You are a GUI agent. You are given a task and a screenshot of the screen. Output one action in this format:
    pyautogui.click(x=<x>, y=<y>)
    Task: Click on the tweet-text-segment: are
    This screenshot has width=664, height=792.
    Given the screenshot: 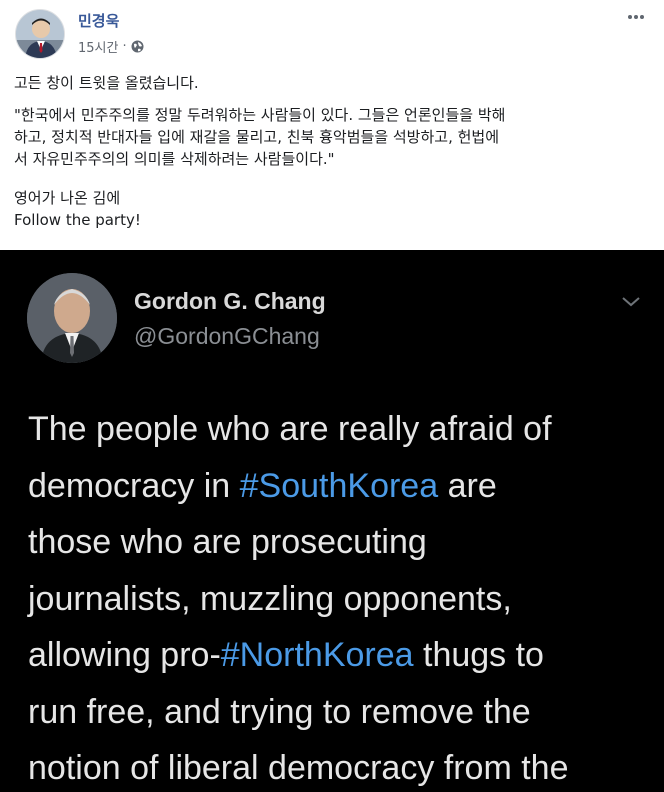 What is the action you would take?
    pyautogui.click(x=467, y=485)
    